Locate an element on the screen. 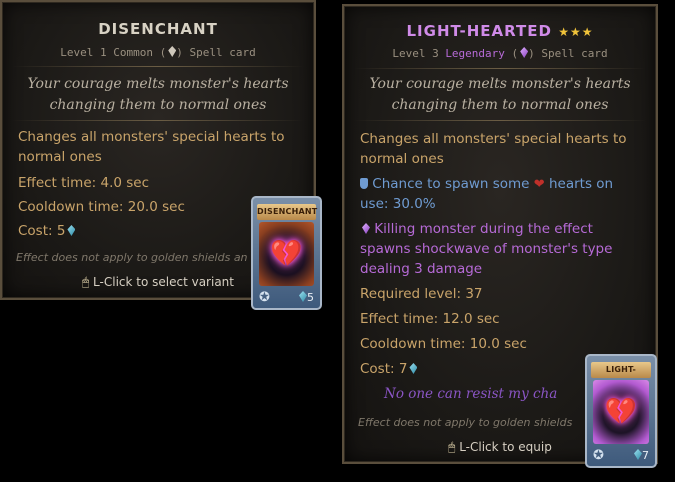 This screenshot has width=675, height=482. chance-line: use: 30.0% is located at coordinates (398, 204).